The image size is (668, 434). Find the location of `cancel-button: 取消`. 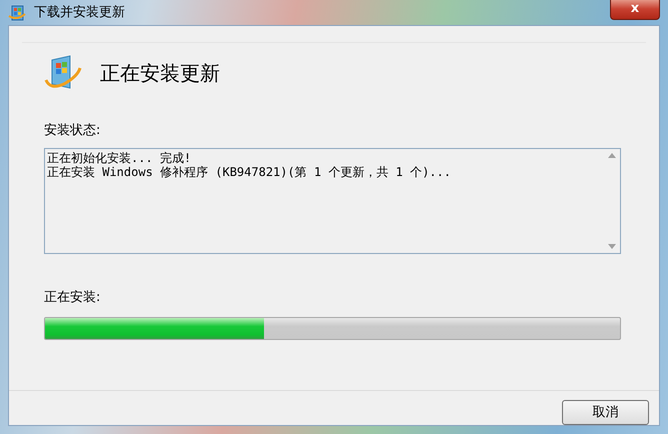

cancel-button: 取消 is located at coordinates (605, 412).